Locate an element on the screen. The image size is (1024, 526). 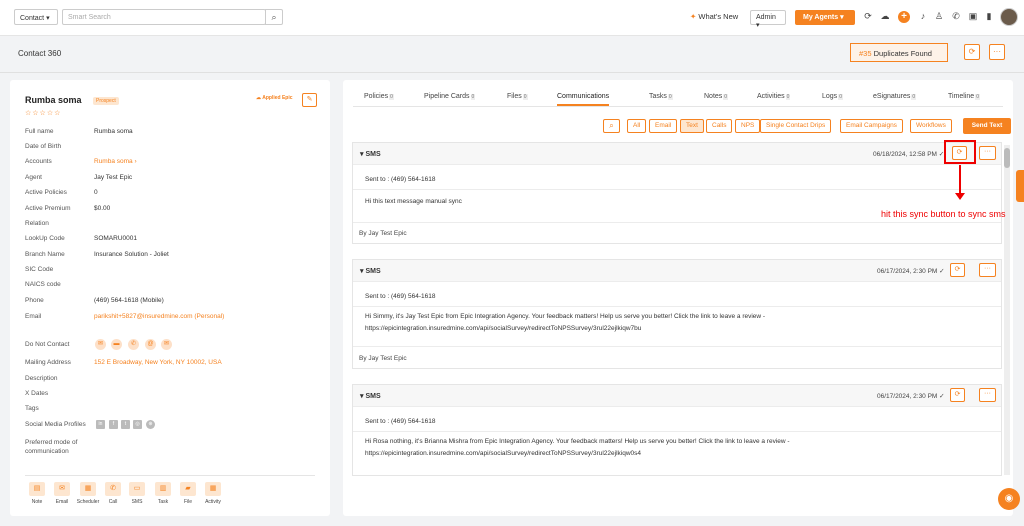
more-icon: ··· is located at coordinates (997, 52).